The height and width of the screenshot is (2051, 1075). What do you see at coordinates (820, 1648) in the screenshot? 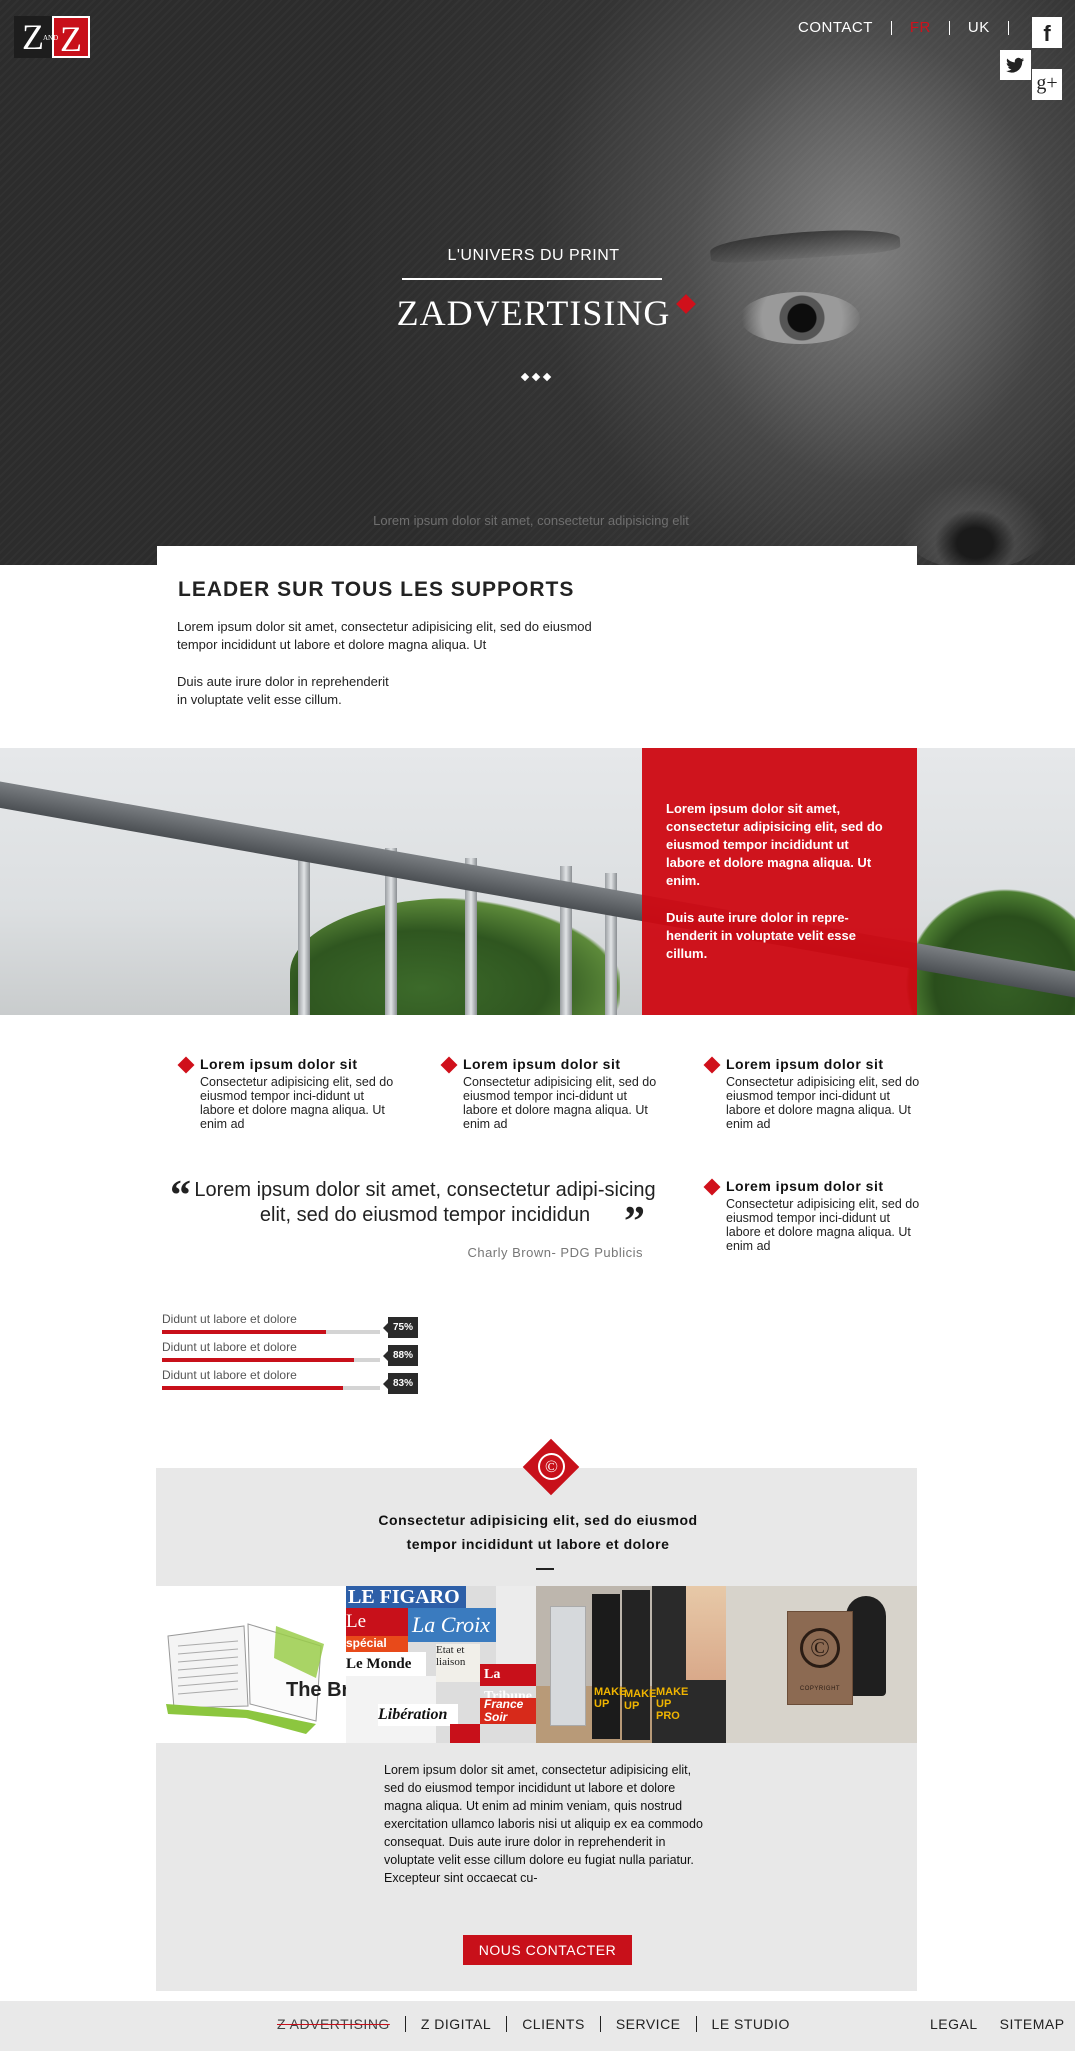
I see `copyright-sign-icon: ©` at bounding box center [820, 1648].